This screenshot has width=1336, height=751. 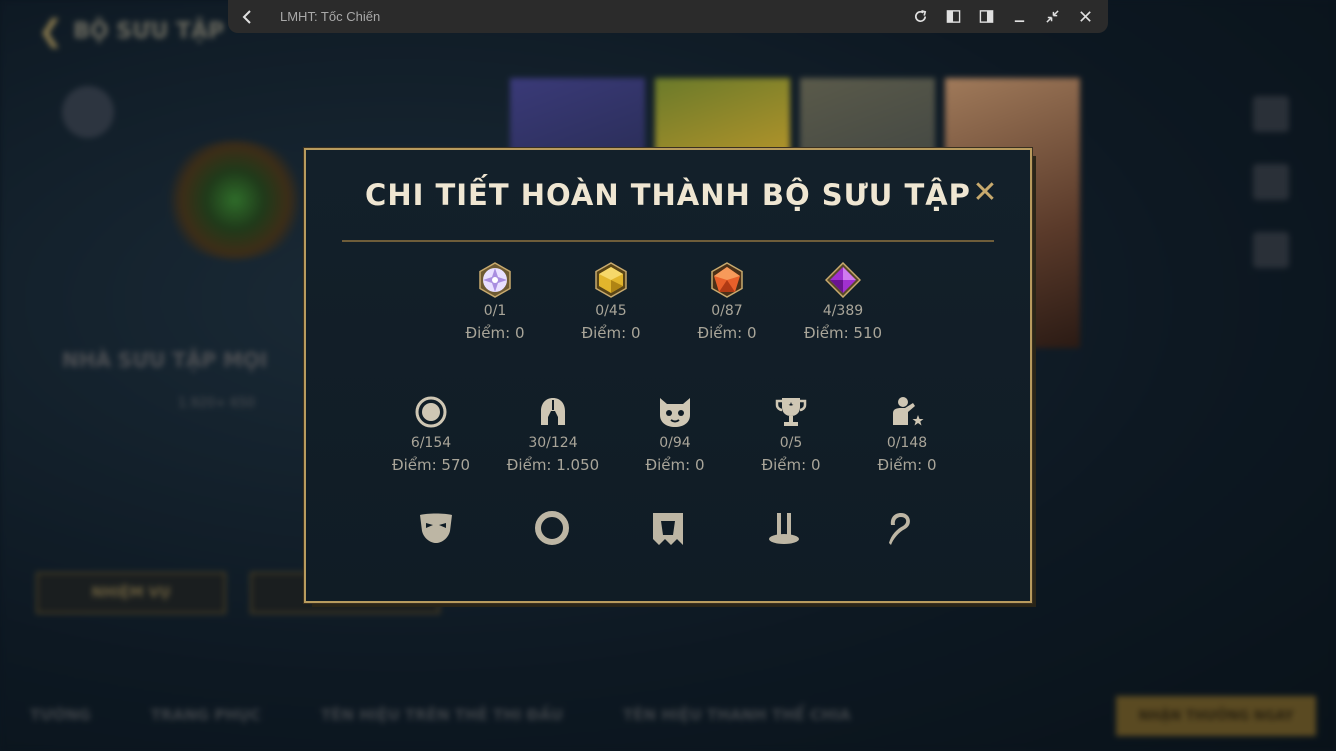 What do you see at coordinates (431, 434) in the screenshot?
I see `stat-icons: 6/154 Điểm: 570` at bounding box center [431, 434].